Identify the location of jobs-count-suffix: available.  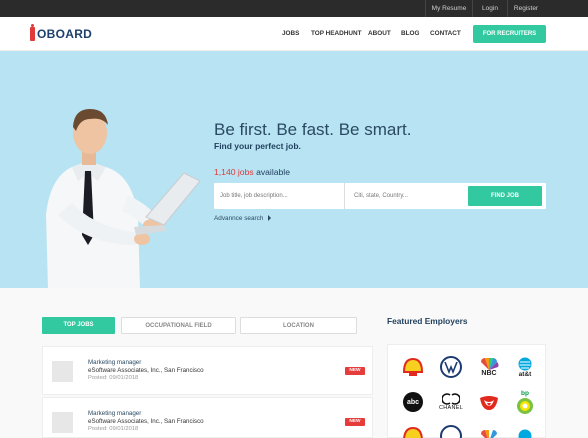
(273, 172).